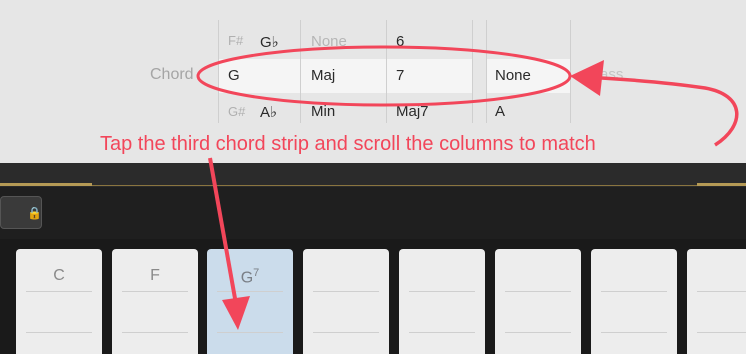 The height and width of the screenshot is (354, 746). I want to click on annotation-curve-arrow, so click(661, 111).